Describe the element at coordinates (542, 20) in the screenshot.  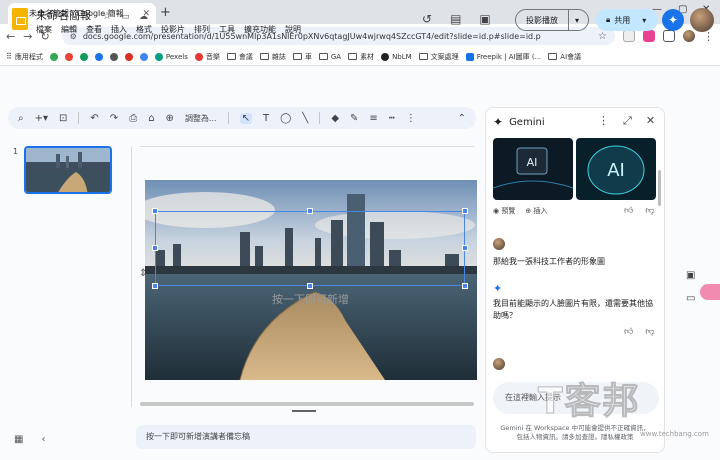
I see `present-label: 投影播放` at that location.